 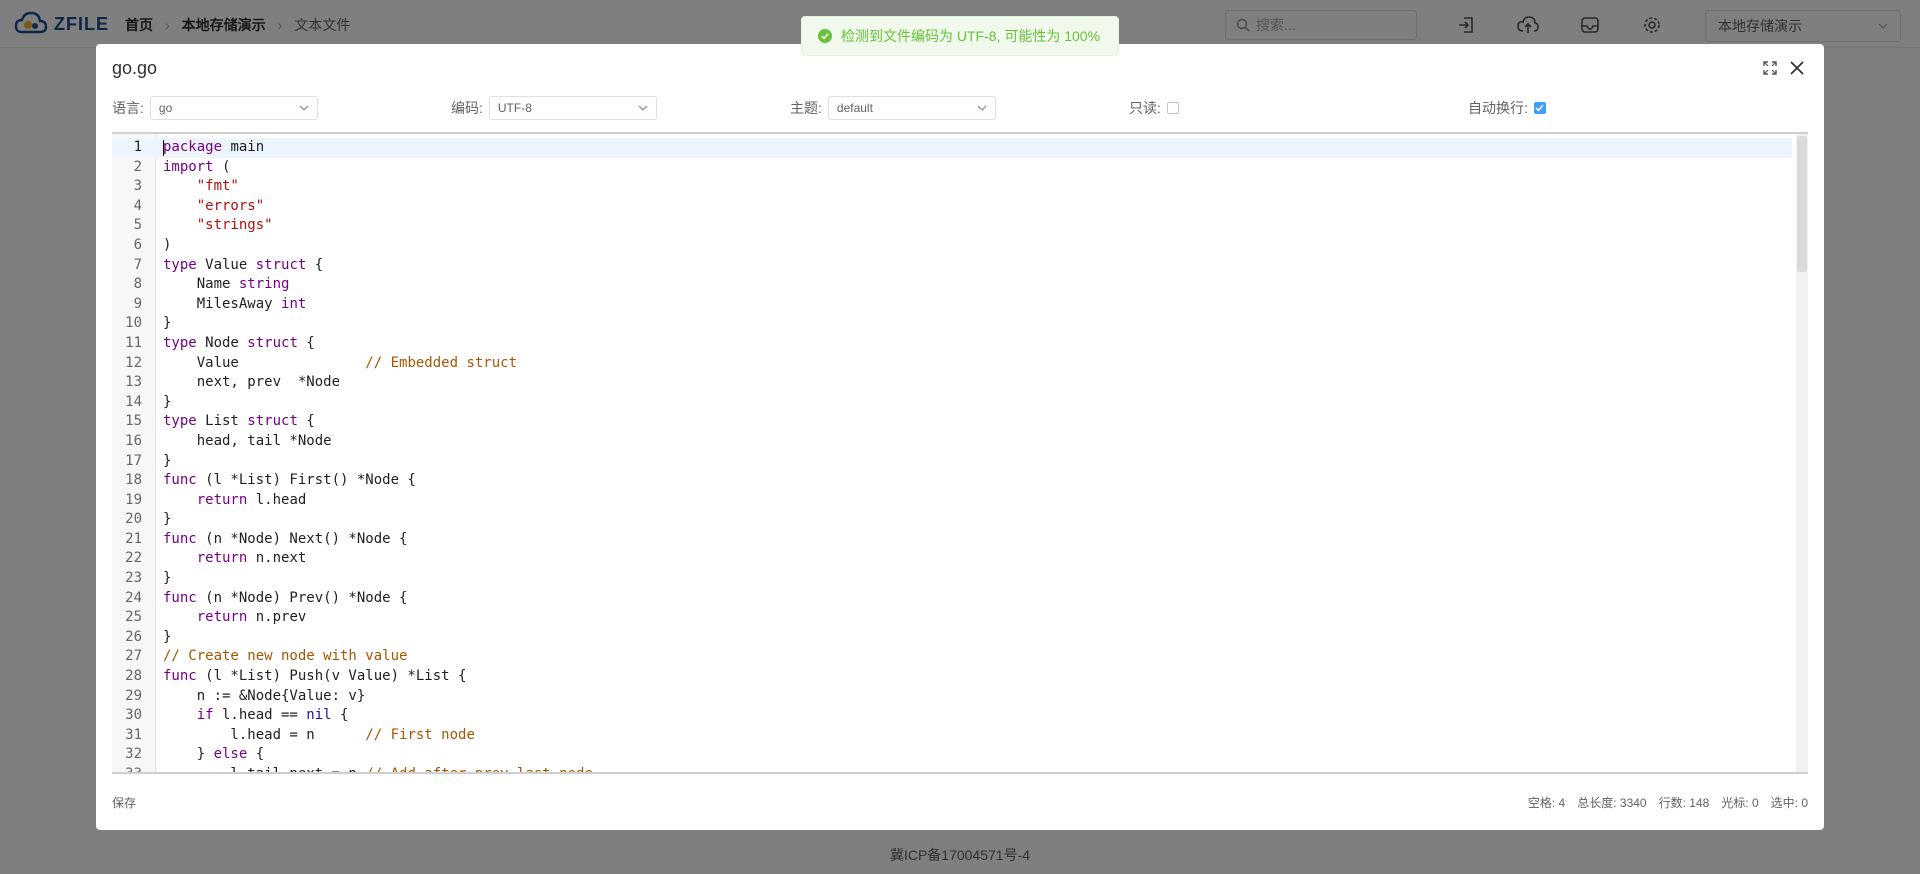 What do you see at coordinates (952, 520) in the screenshot?
I see `code-line: 20}` at bounding box center [952, 520].